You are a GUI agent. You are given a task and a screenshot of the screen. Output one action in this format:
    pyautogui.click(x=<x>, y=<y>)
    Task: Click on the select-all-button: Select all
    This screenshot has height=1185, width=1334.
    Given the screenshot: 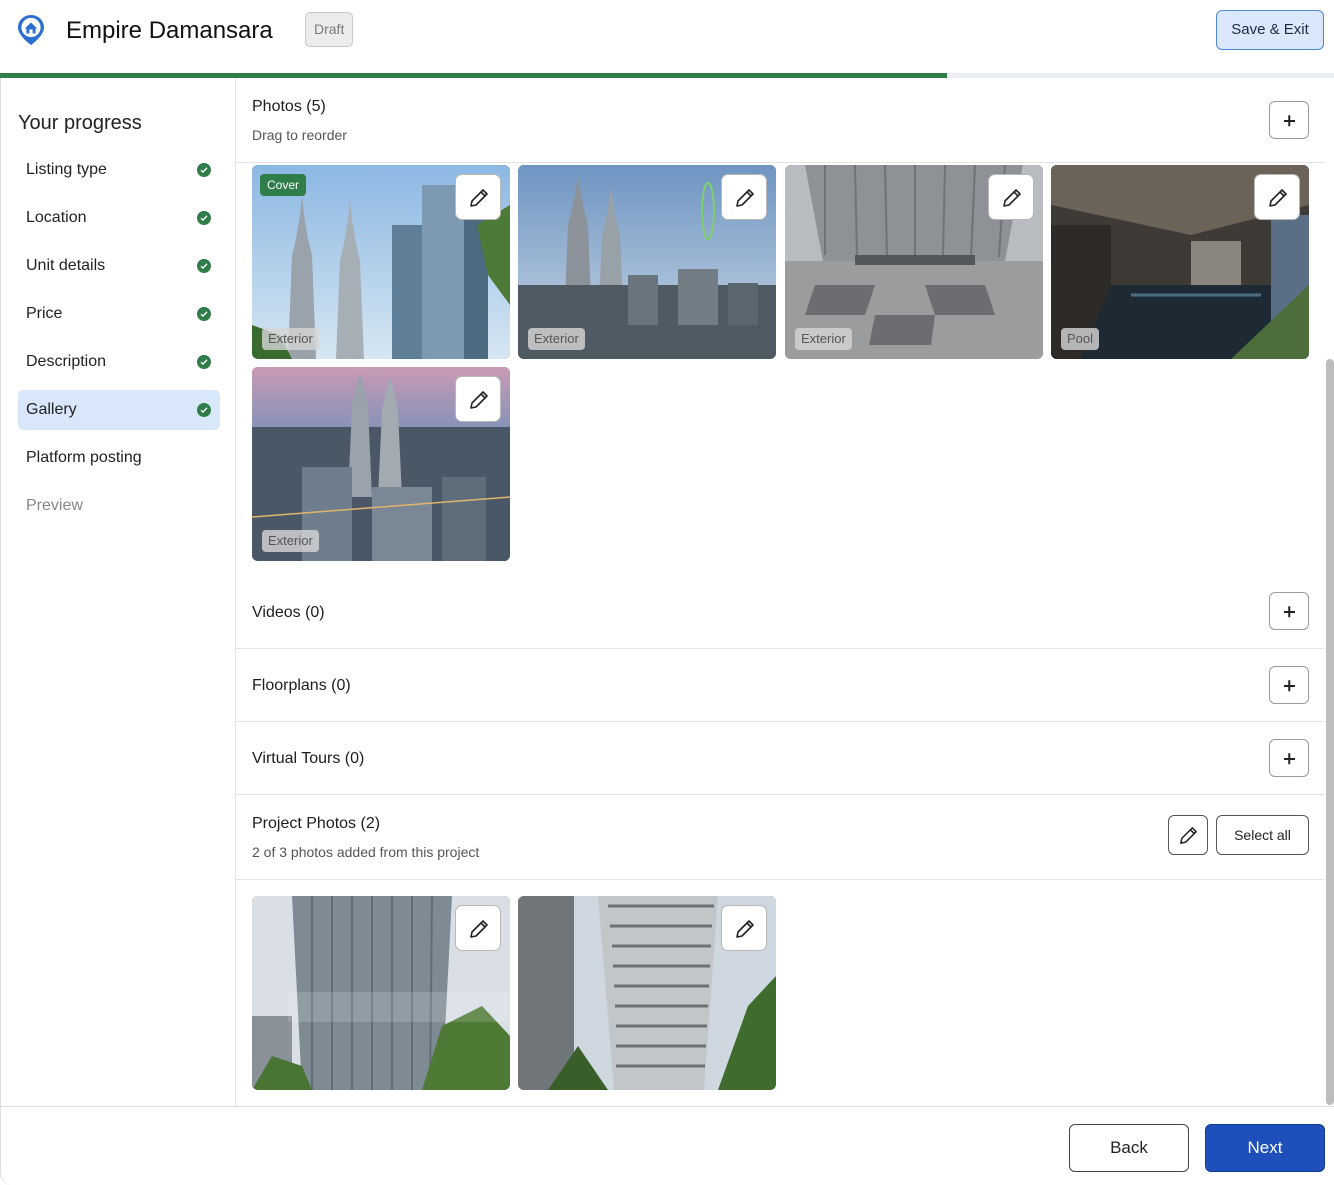 What is the action you would take?
    pyautogui.click(x=1262, y=835)
    